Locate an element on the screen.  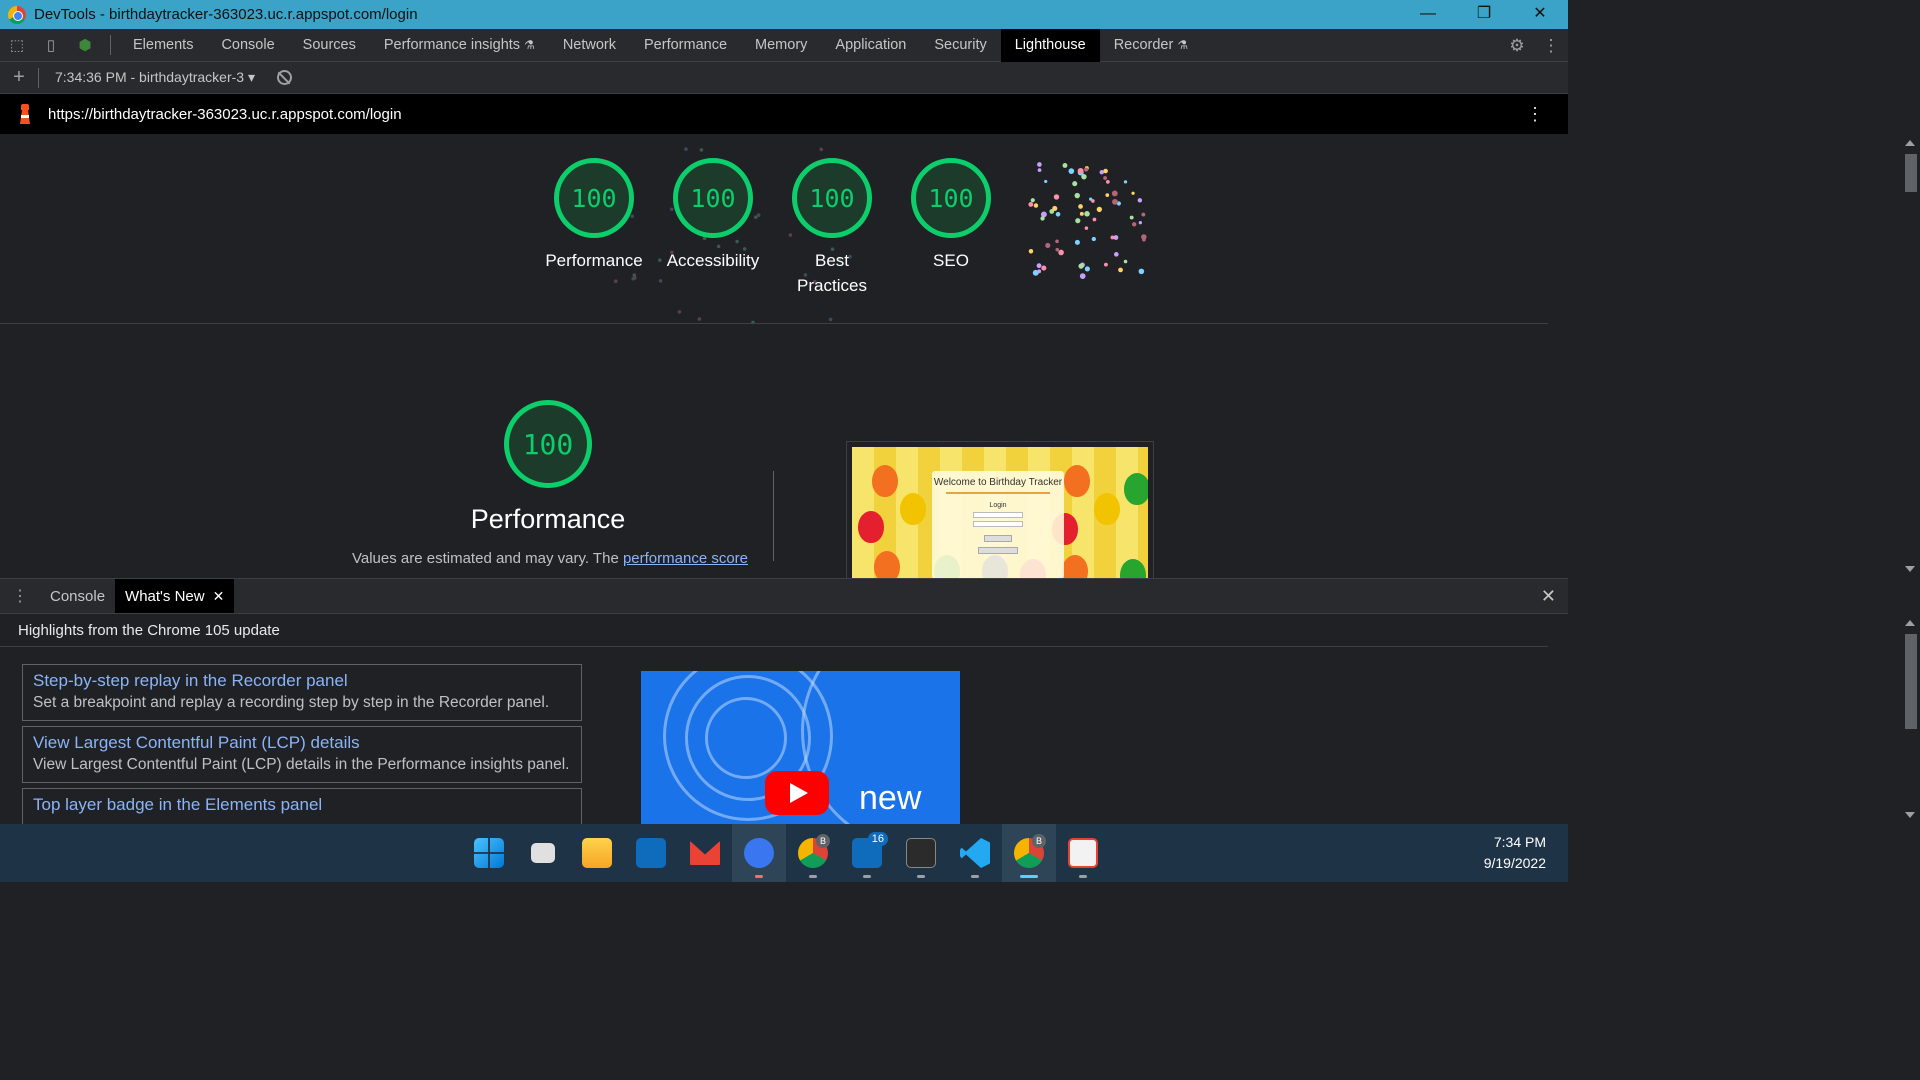
drawer-tab-console: Console is located at coordinates (77, 596).